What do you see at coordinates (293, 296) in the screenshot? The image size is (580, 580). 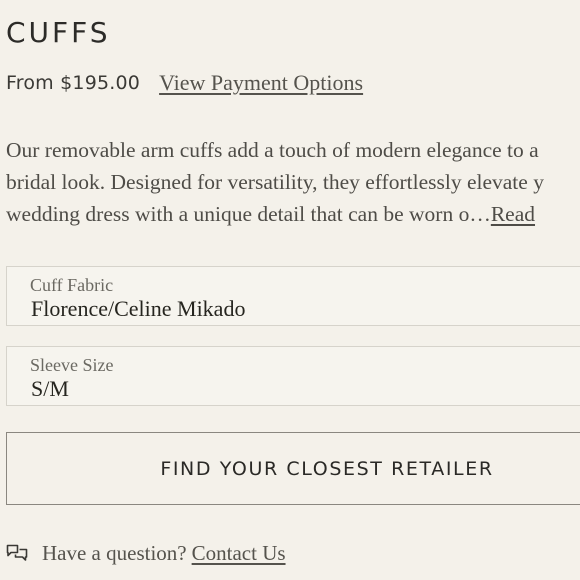 I see `cuff-fabric-select: Cuff Fabric Florence/Celine Mikado` at bounding box center [293, 296].